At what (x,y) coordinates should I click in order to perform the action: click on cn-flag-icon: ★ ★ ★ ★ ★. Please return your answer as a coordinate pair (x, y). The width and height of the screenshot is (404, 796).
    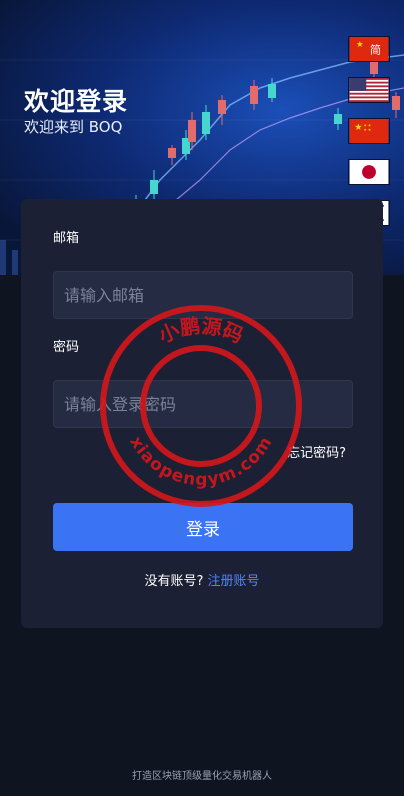
    Looking at the image, I should click on (369, 131).